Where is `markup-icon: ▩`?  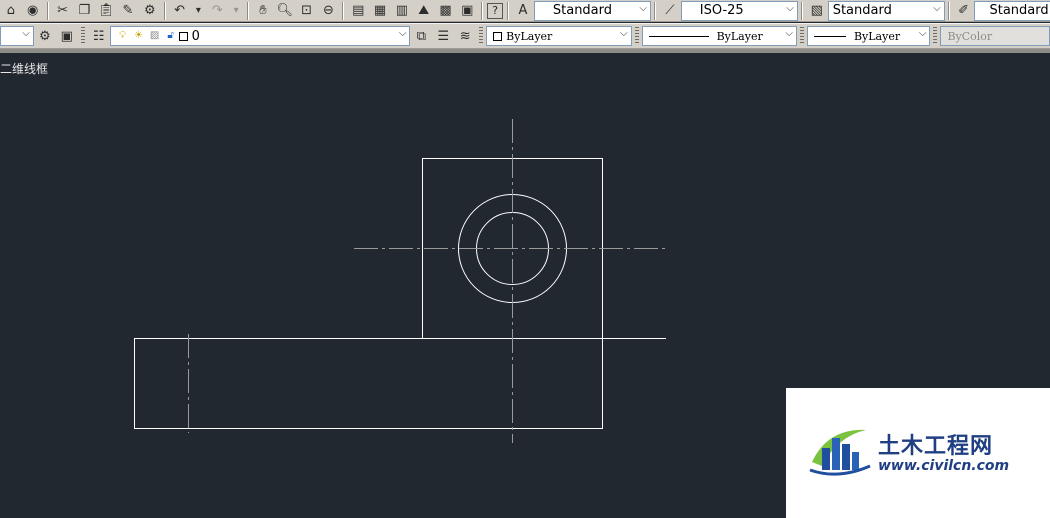
markup-icon: ▩ is located at coordinates (446, 11).